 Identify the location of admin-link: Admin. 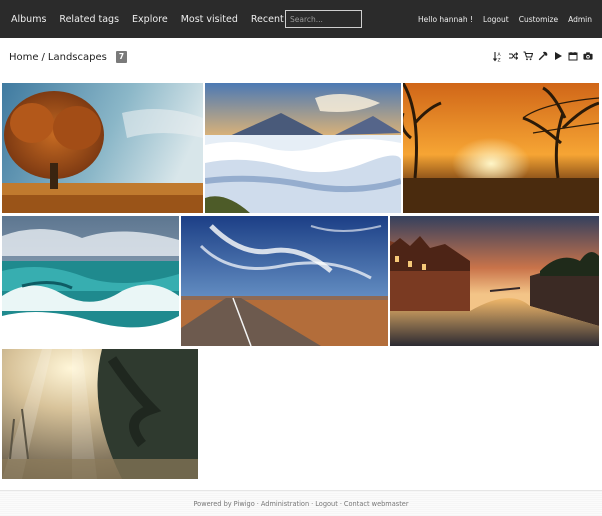
(580, 19).